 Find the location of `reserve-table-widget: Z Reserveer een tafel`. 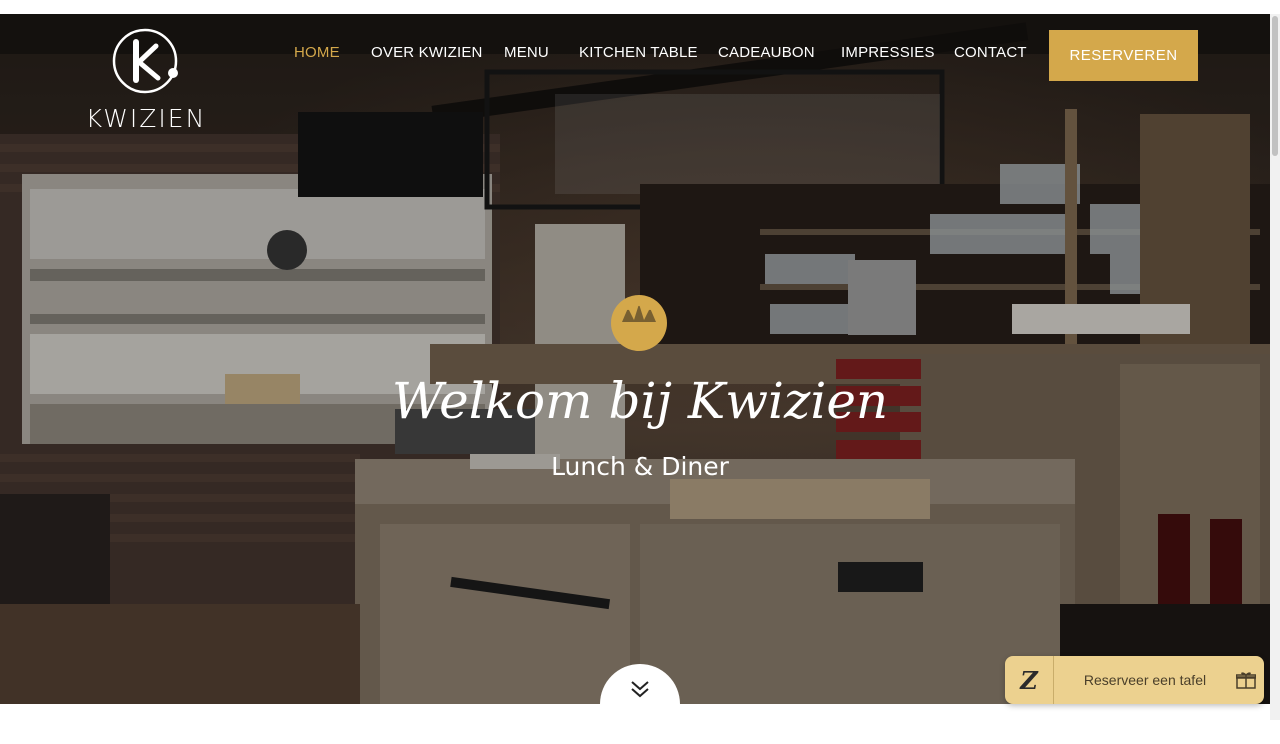

reserve-table-widget: Z Reserveer een tafel is located at coordinates (1134, 680).